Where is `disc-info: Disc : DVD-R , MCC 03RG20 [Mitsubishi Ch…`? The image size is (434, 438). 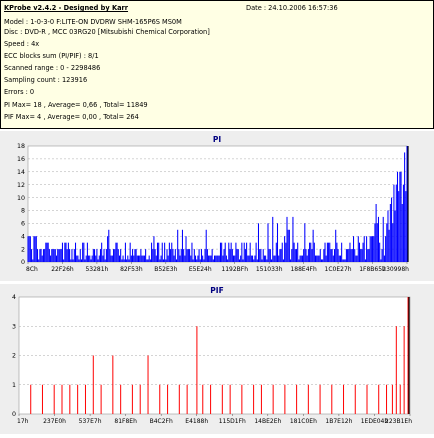
disc-info: Disc : DVD-R , MCC 03RG20 [Mitsubishi Ch… is located at coordinates (107, 32).